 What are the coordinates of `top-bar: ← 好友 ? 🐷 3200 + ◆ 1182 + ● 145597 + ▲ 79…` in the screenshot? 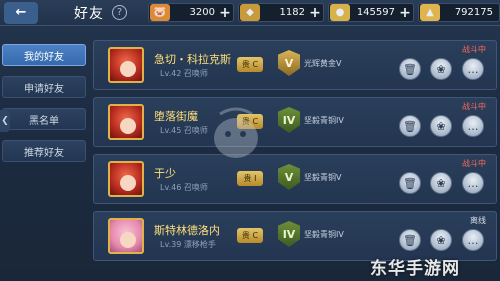 It's located at (250, 13).